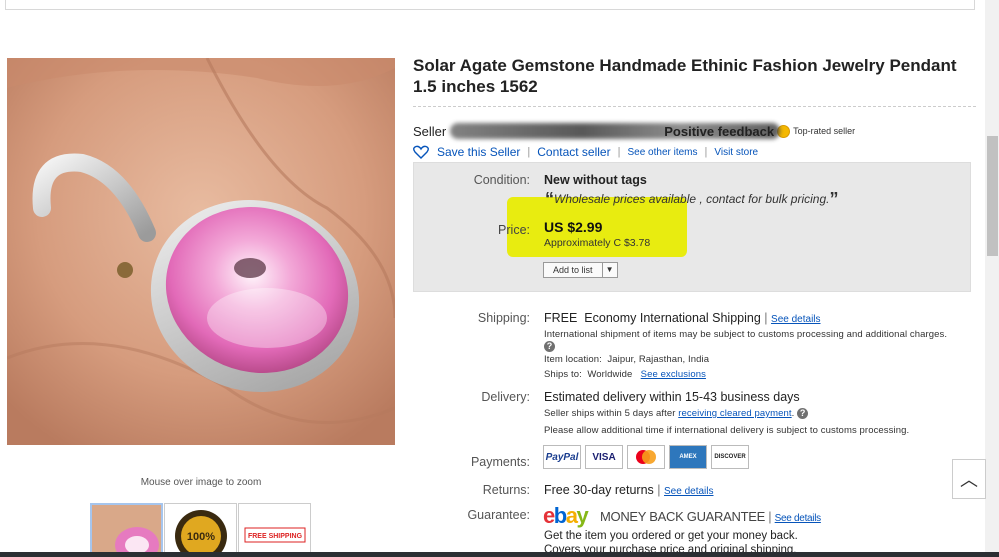 Image resolution: width=999 pixels, height=557 pixels. I want to click on receiving-cleared-payment-link: receiving cleared payment, so click(734, 413).